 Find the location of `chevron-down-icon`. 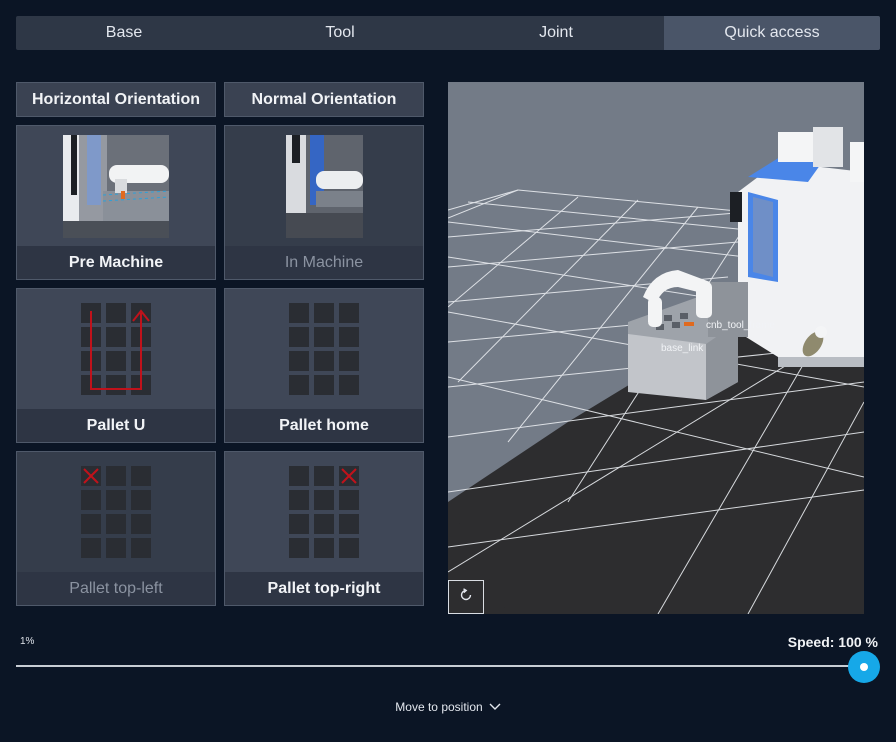

chevron-down-icon is located at coordinates (495, 707).